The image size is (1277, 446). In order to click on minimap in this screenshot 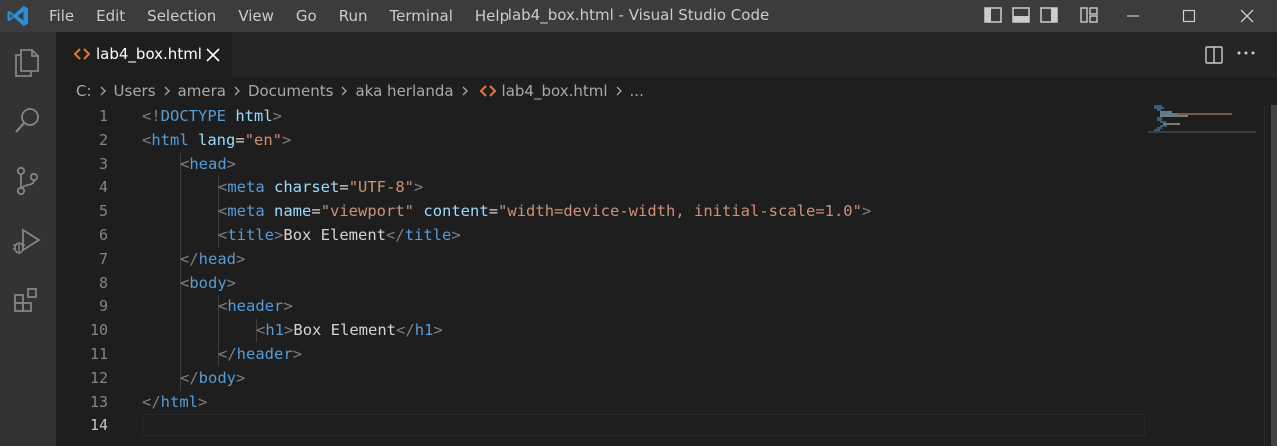, I will do `click(1204, 125)`.